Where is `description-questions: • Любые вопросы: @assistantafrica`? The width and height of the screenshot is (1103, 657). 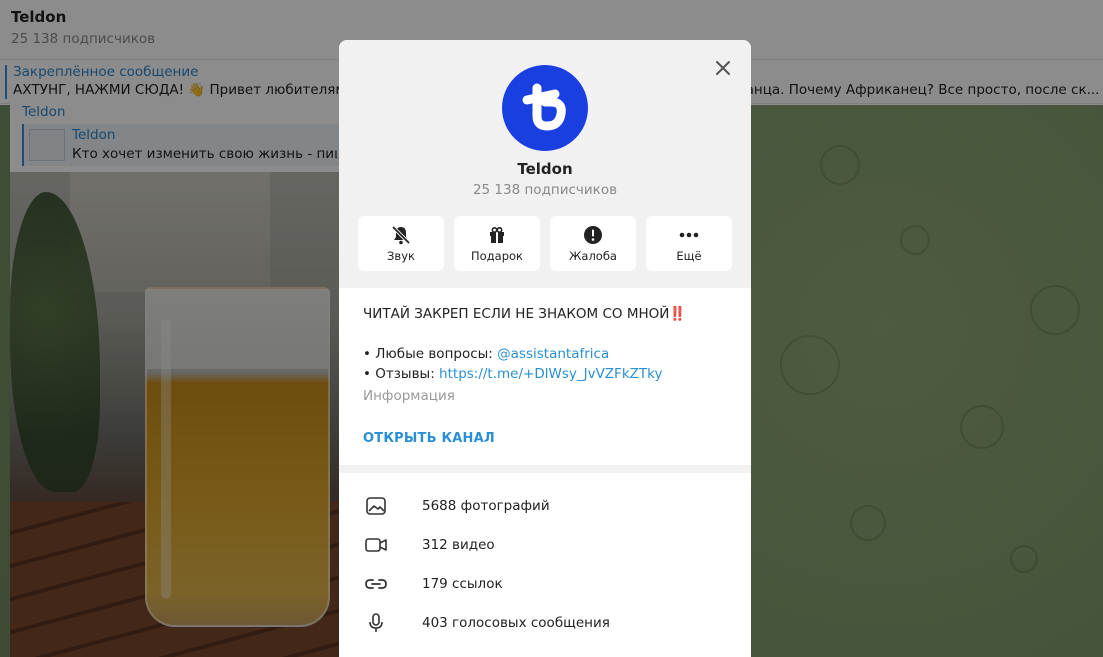
description-questions: • Любые вопросы: @assistantafrica is located at coordinates (486, 354).